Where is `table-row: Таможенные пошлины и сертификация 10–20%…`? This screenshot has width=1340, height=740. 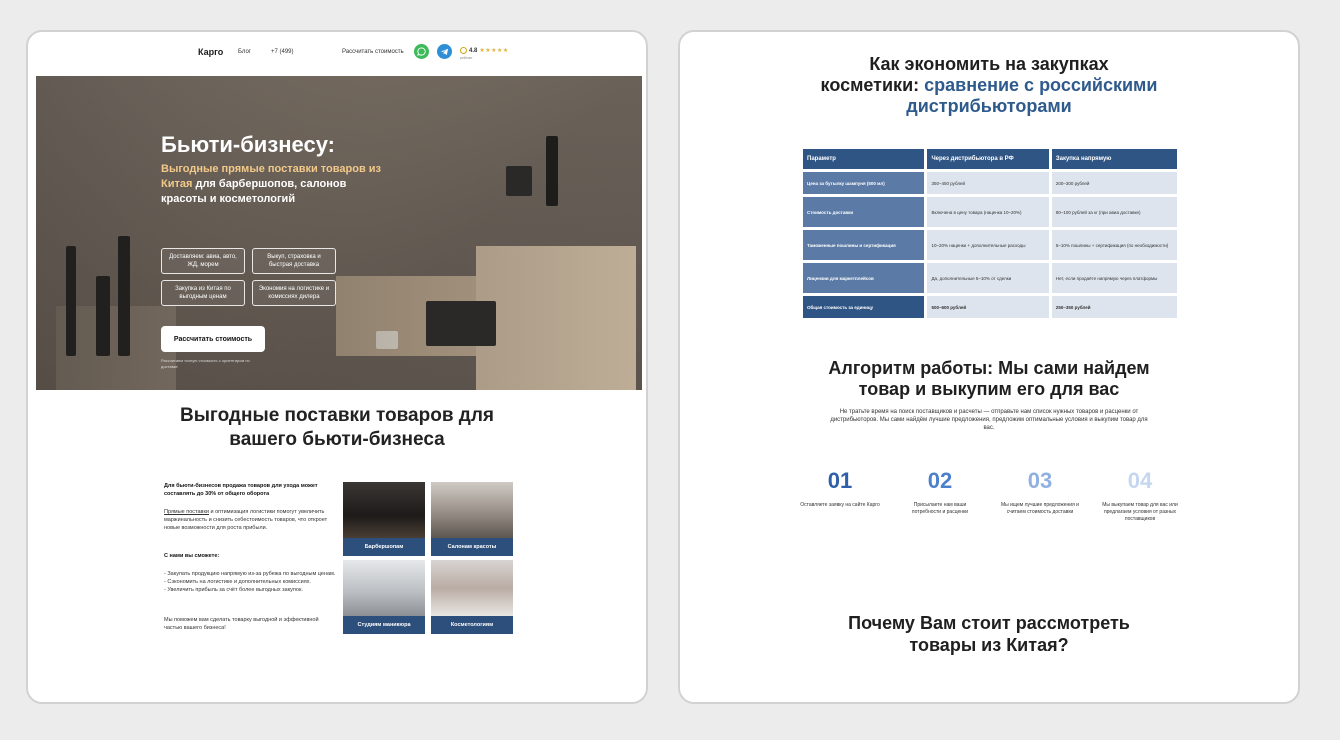
table-row: Таможенные пошлины и сертификация 10–20%… is located at coordinates (990, 245).